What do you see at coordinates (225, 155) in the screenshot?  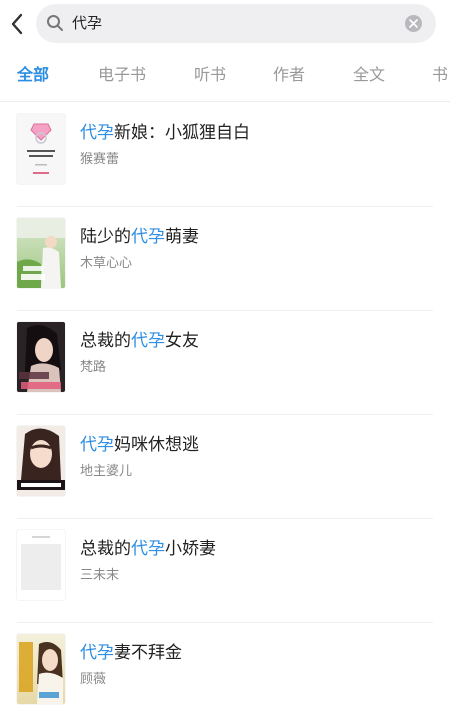 I see `list-item: 代孕新娘：小狐狸自白 猴赛蕾` at bounding box center [225, 155].